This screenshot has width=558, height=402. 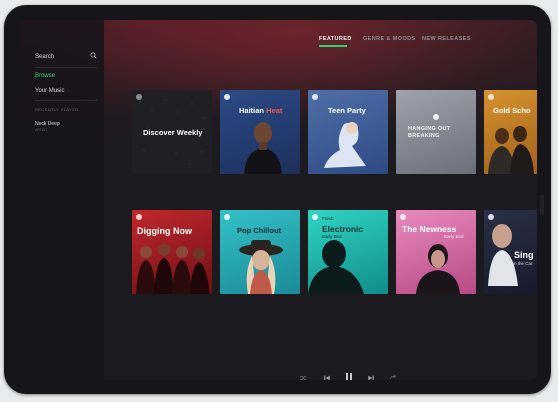 I want to click on side-button, so click(x=542, y=205).